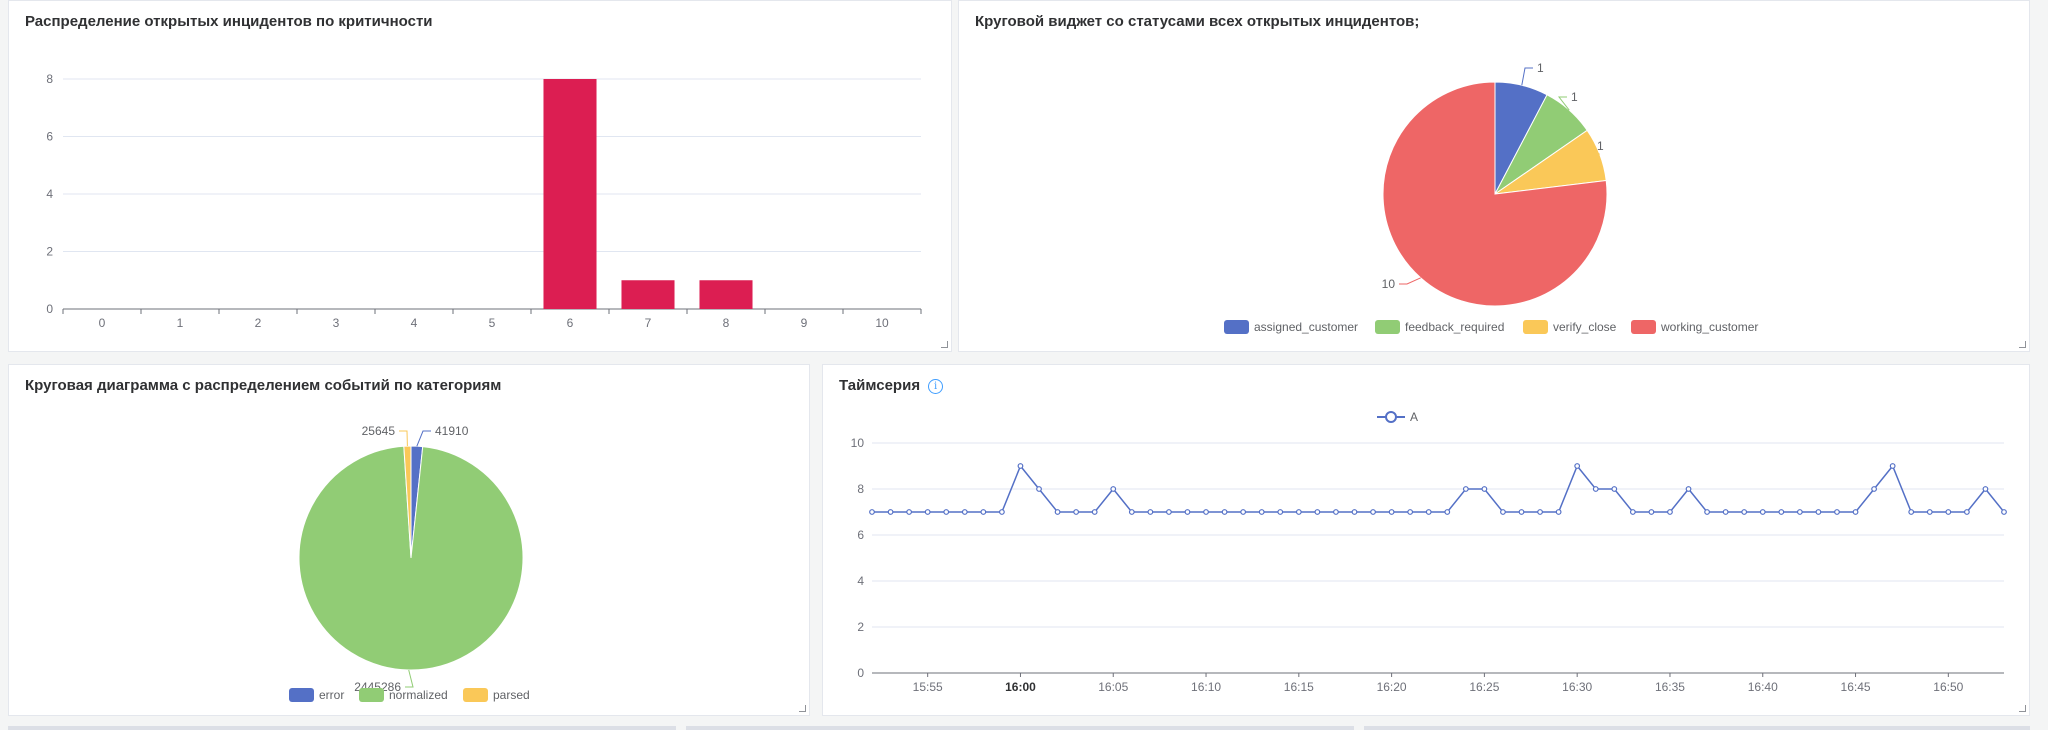  Describe the element at coordinates (882, 323) in the screenshot. I see `x-tick-label: 10` at that location.